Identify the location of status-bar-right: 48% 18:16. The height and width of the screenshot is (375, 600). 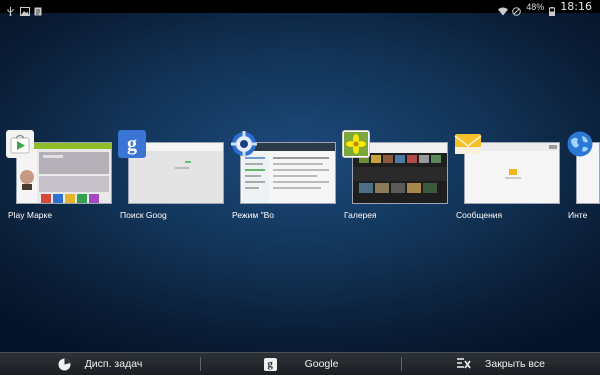
(545, 8).